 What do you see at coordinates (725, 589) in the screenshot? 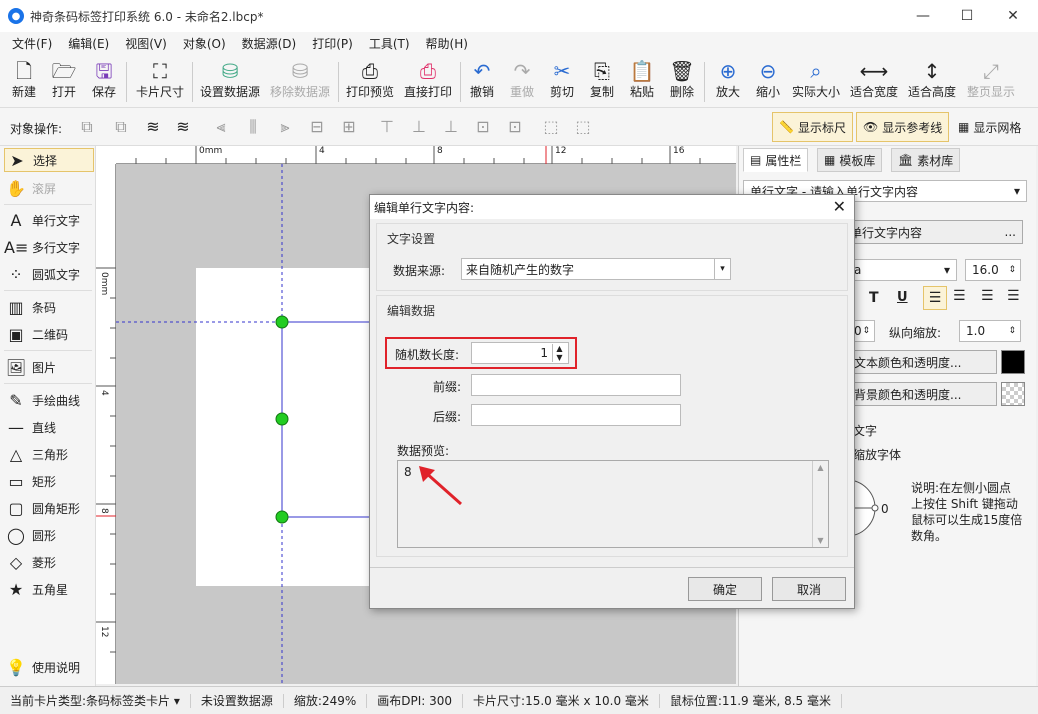
I see `ok-button: 确定` at bounding box center [725, 589].